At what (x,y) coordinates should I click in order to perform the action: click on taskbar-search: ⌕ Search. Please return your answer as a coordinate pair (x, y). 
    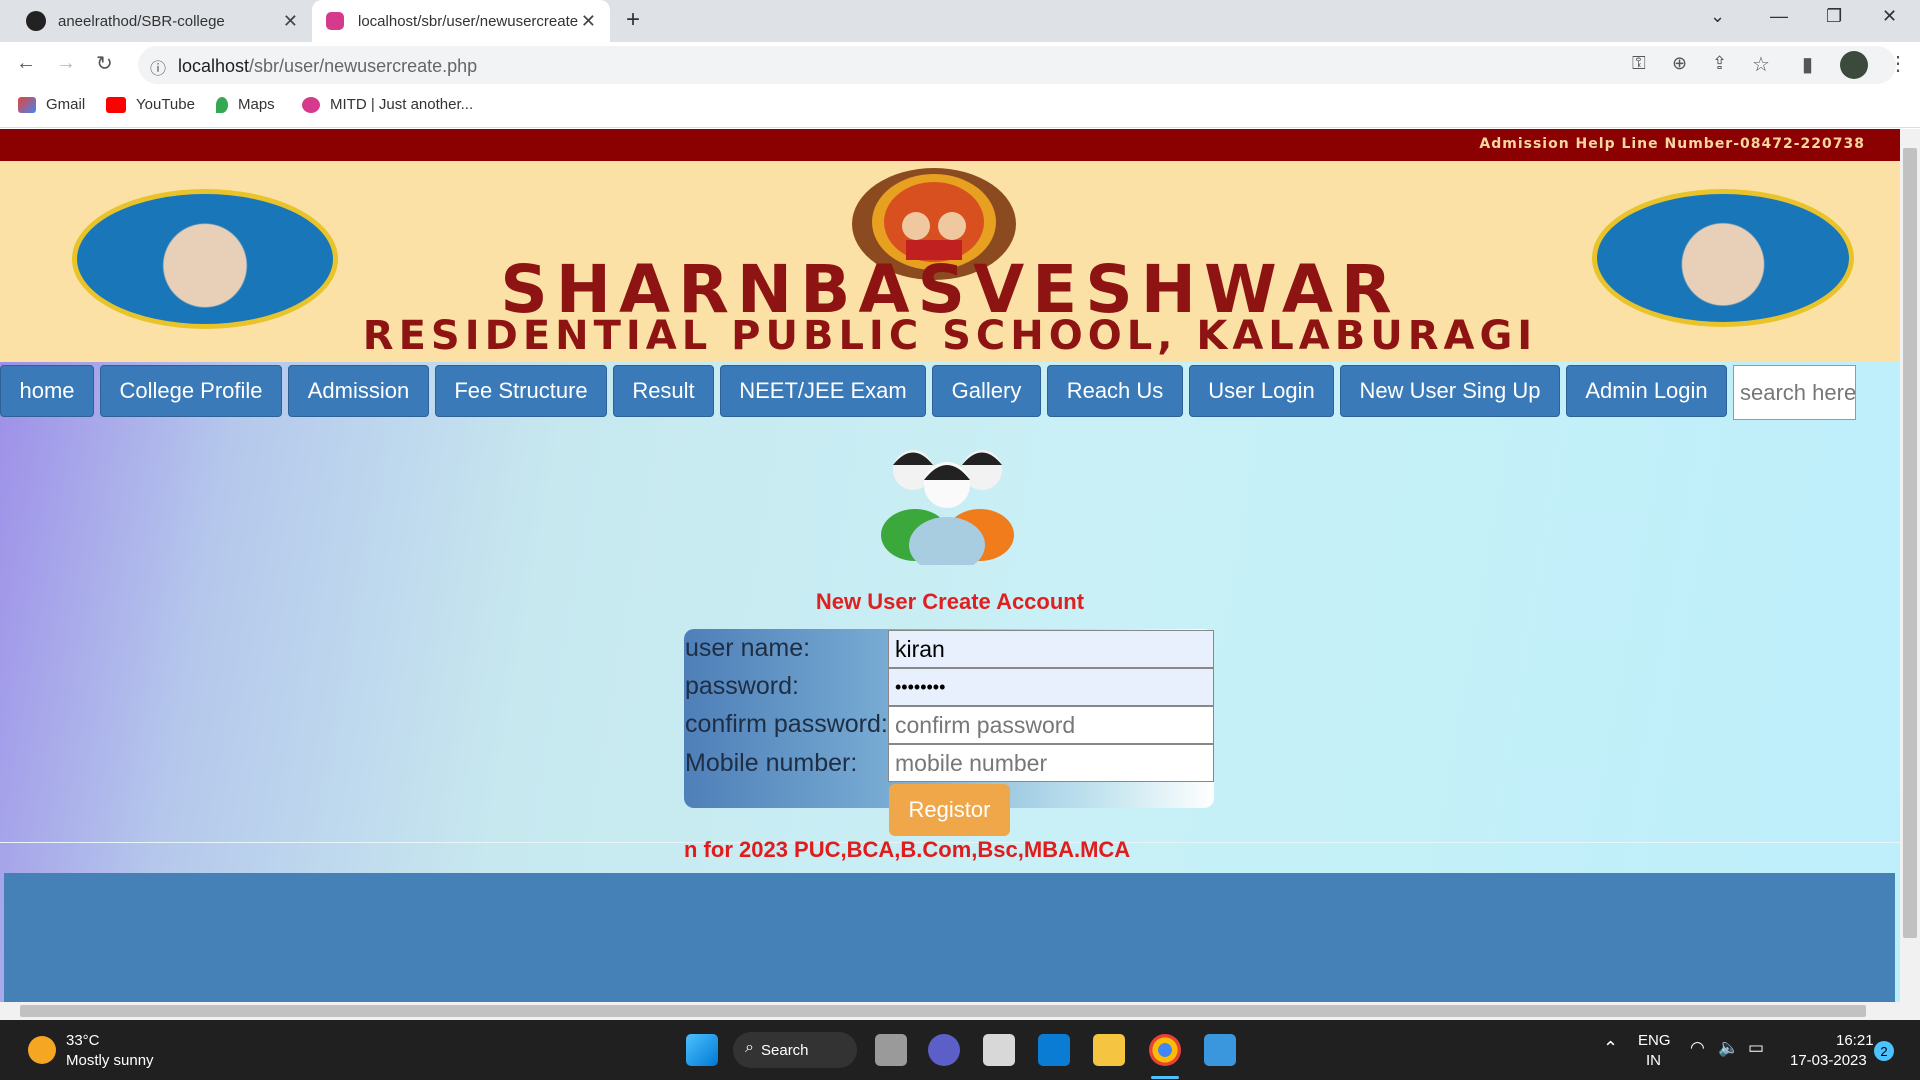
    Looking at the image, I should click on (795, 1050).